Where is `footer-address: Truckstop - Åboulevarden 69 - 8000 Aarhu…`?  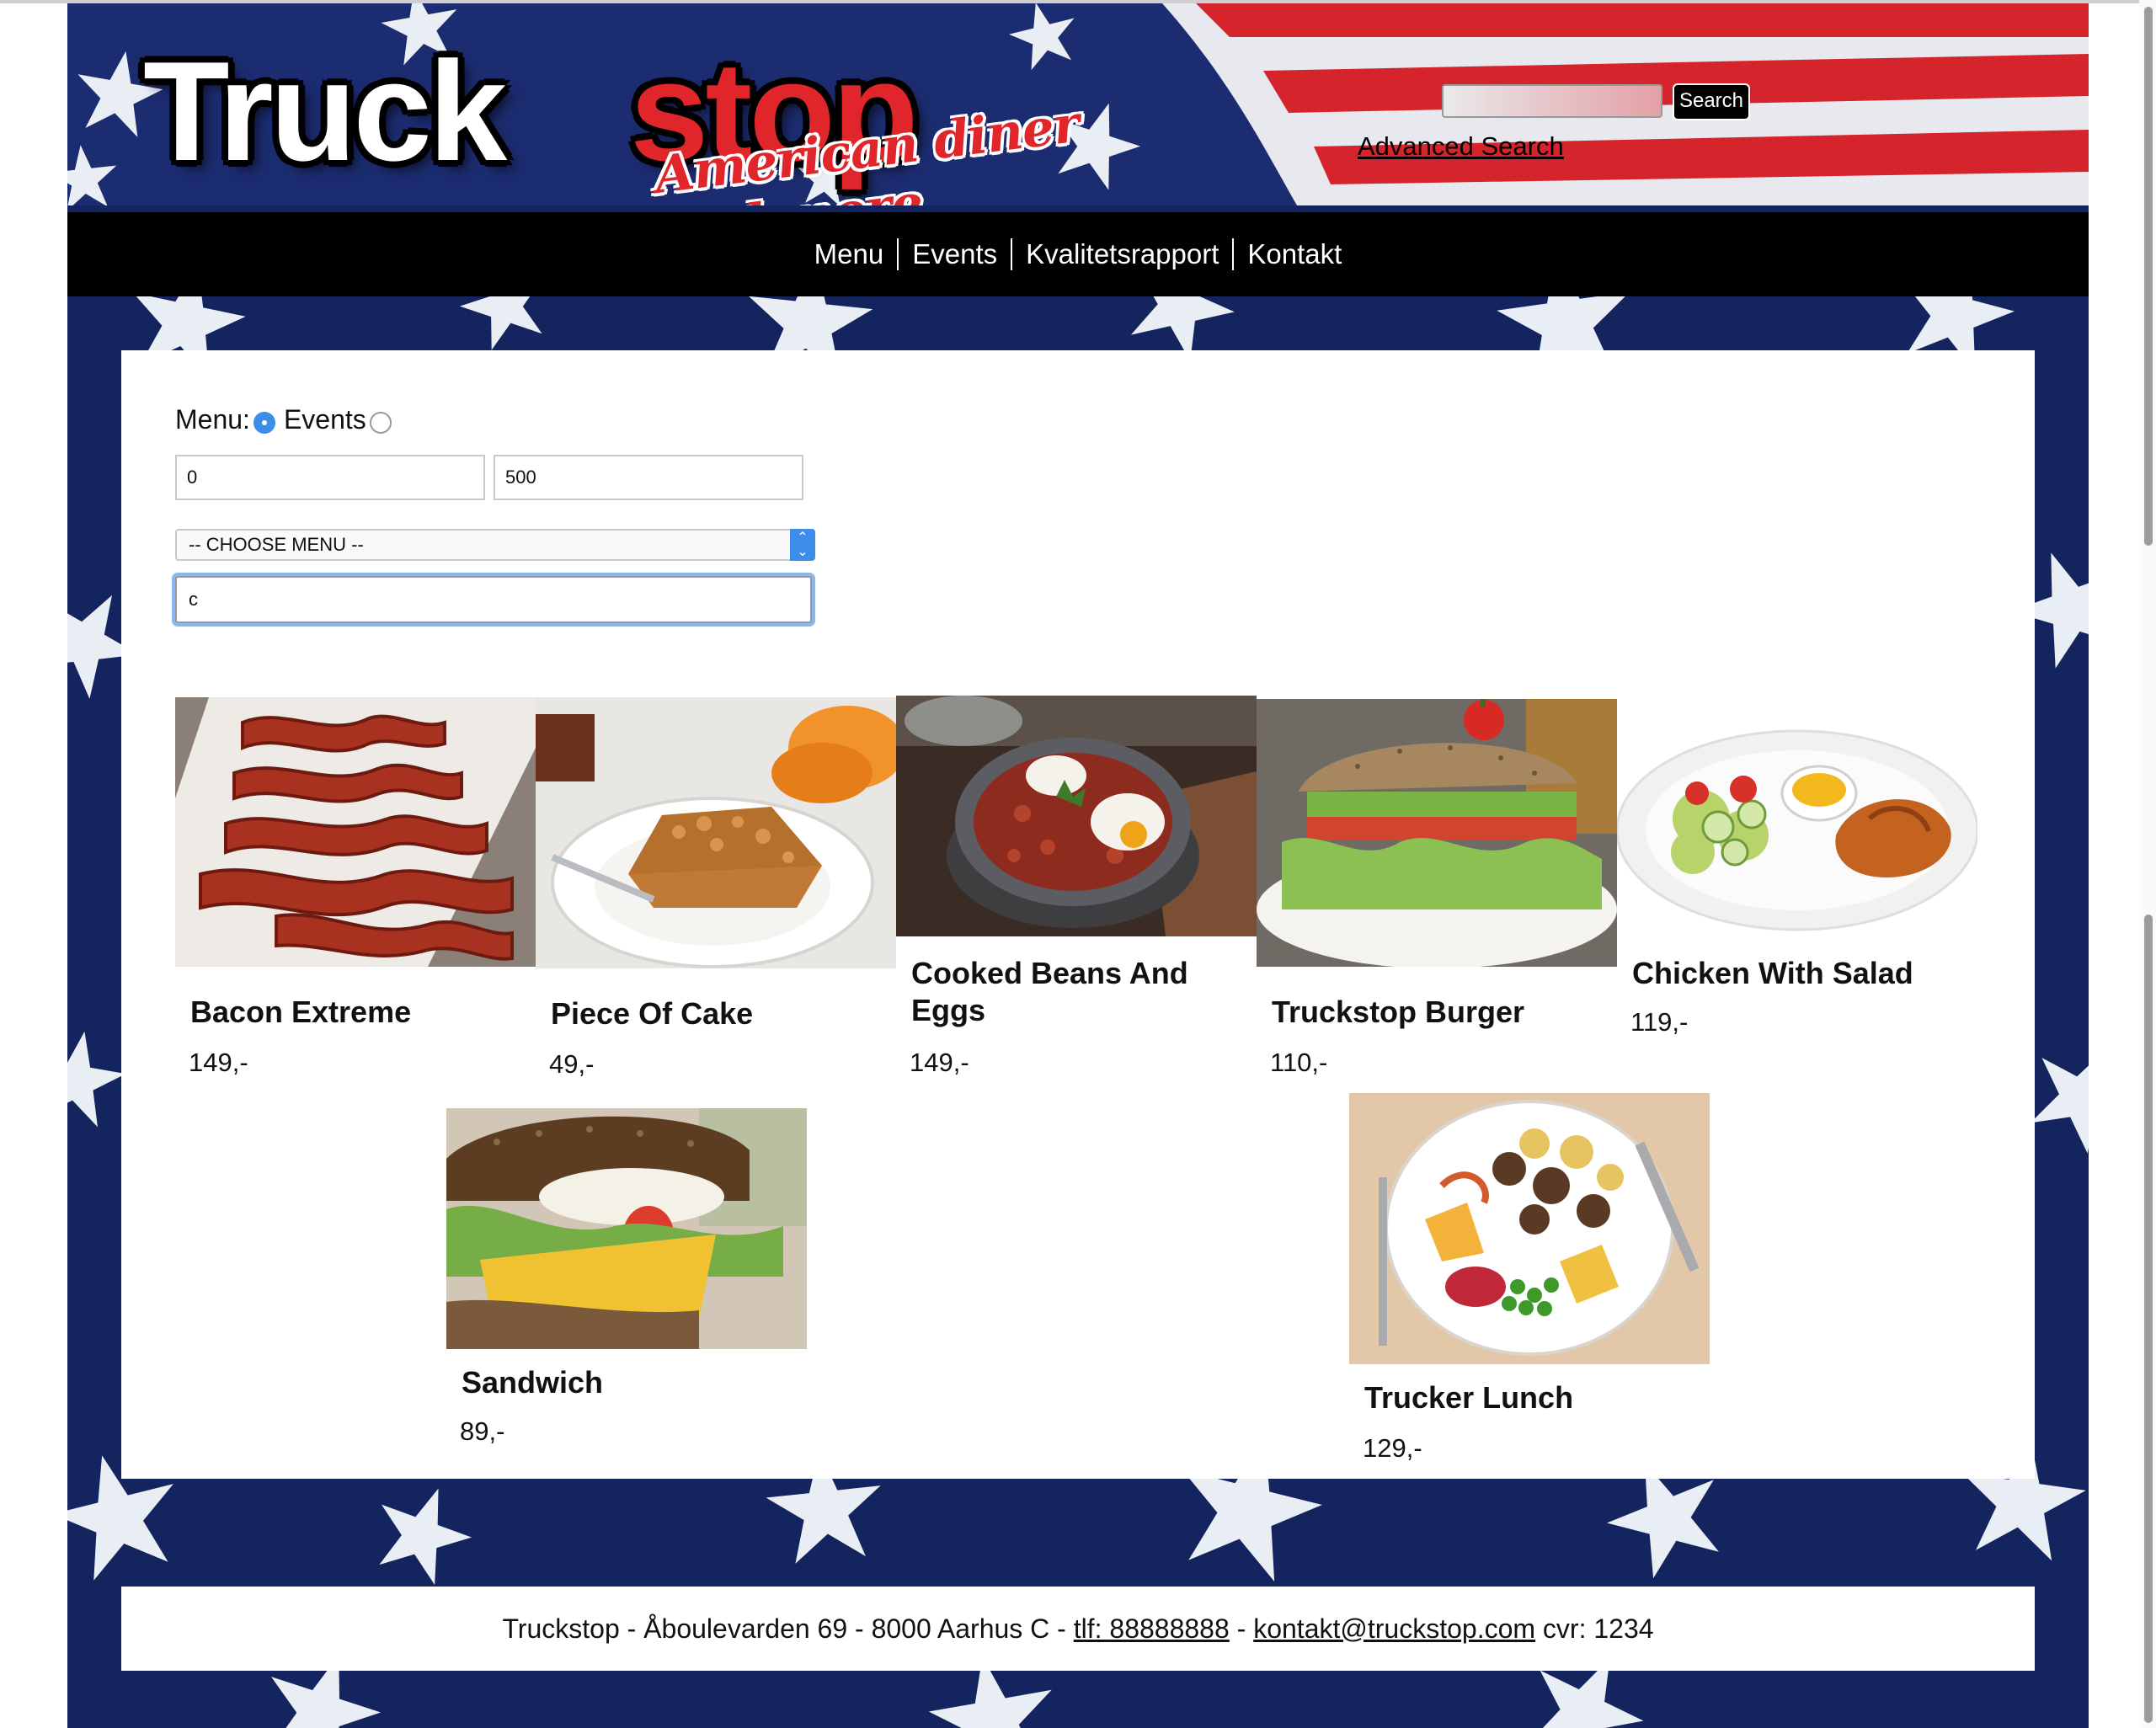 footer-address: Truckstop - Åboulevarden 69 - 8000 Aarhu… is located at coordinates (788, 1628).